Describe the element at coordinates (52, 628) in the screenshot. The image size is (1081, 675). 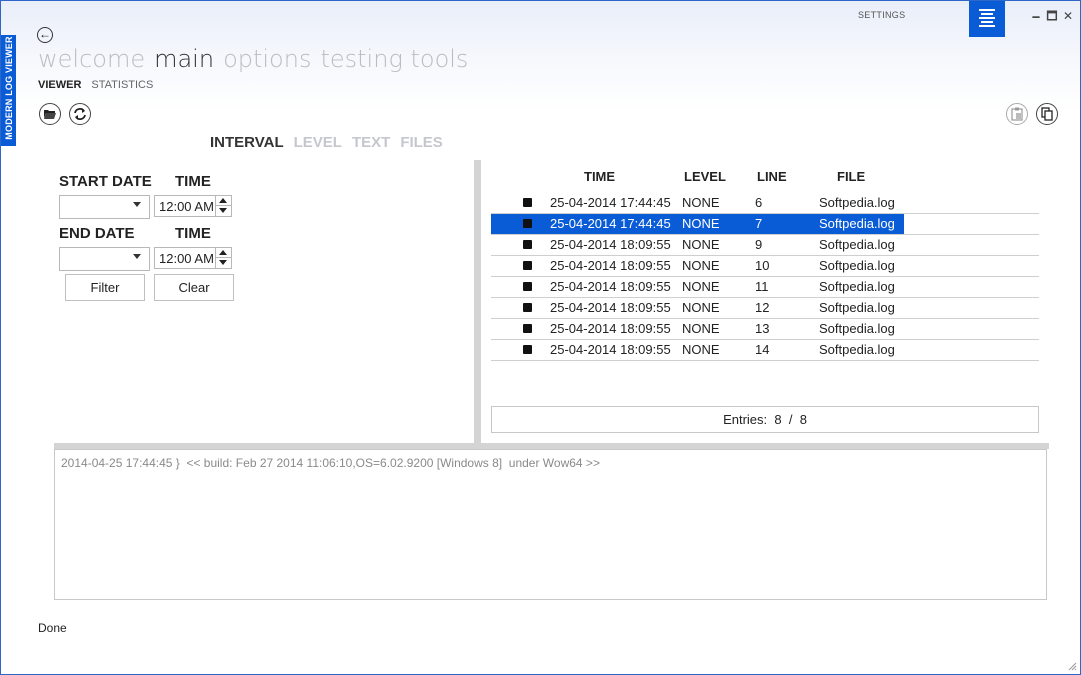
I see `status-text: Done` at that location.